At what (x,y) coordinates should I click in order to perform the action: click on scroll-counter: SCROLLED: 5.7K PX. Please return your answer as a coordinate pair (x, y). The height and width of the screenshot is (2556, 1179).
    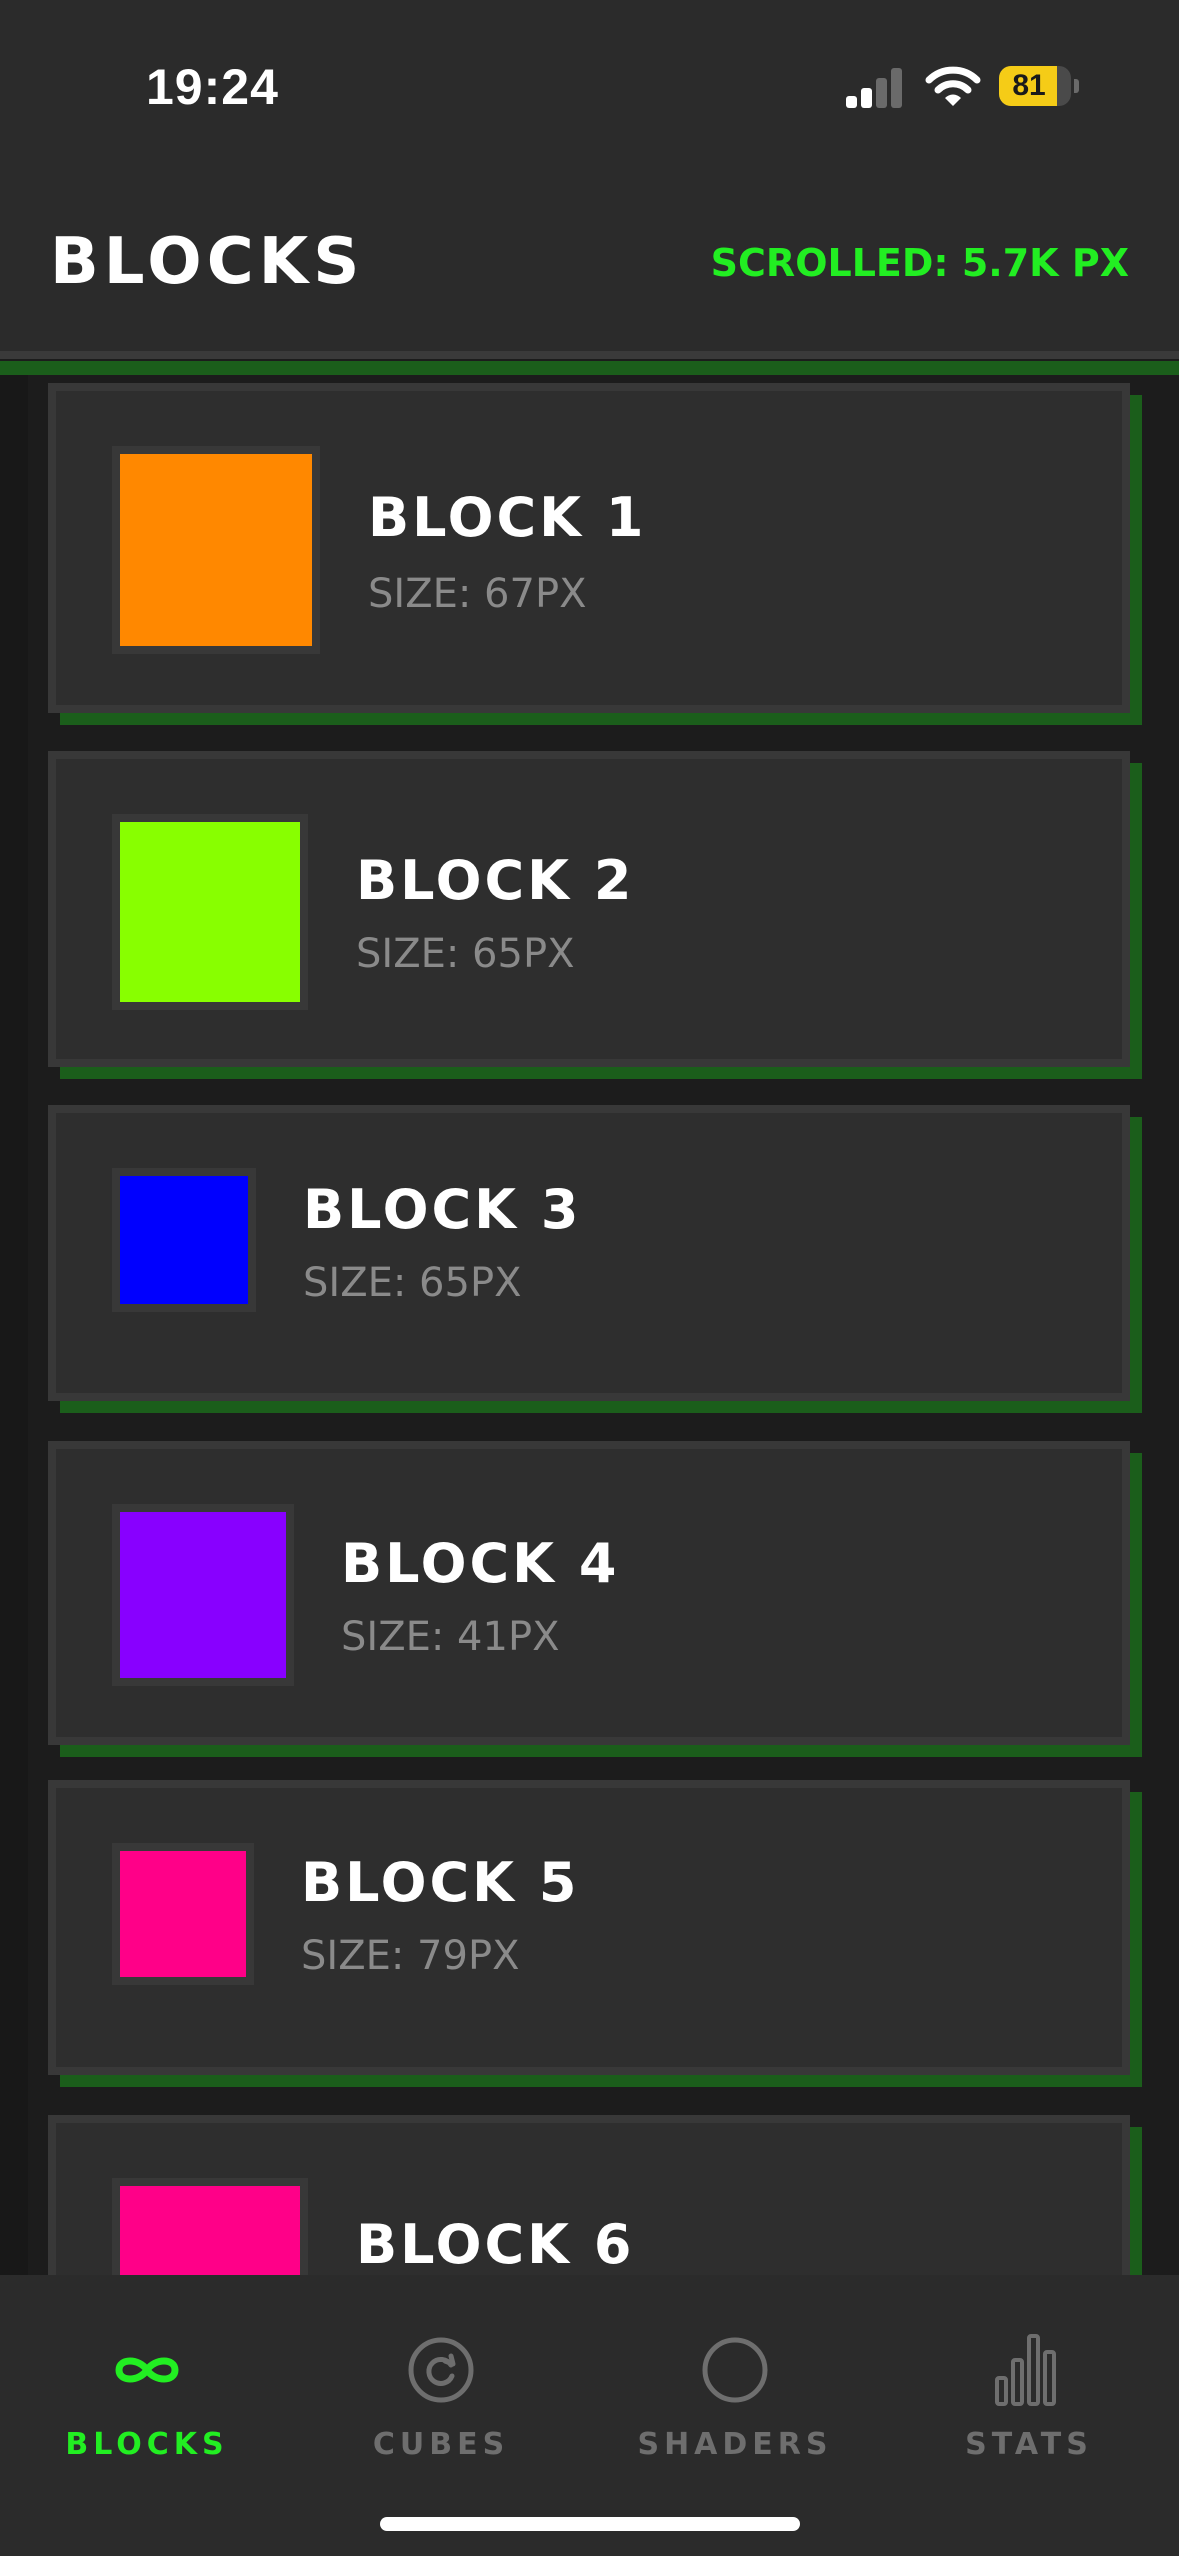
    Looking at the image, I should click on (919, 263).